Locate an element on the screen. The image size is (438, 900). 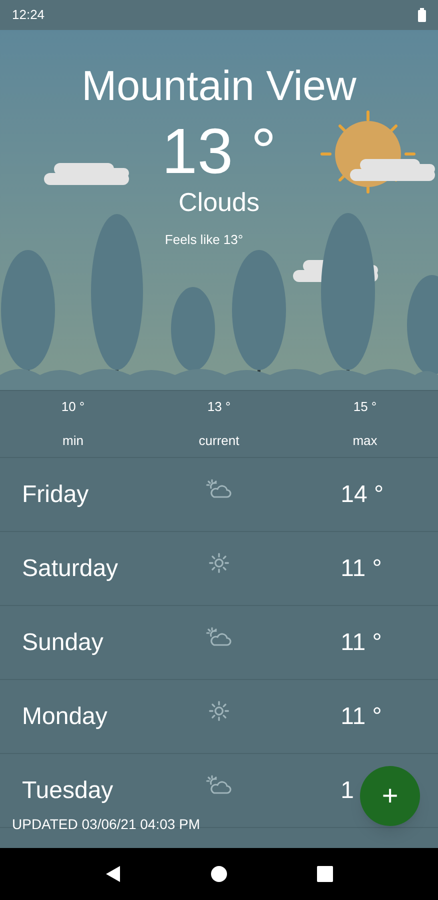
forecast-day: Friday is located at coordinates (88, 494).